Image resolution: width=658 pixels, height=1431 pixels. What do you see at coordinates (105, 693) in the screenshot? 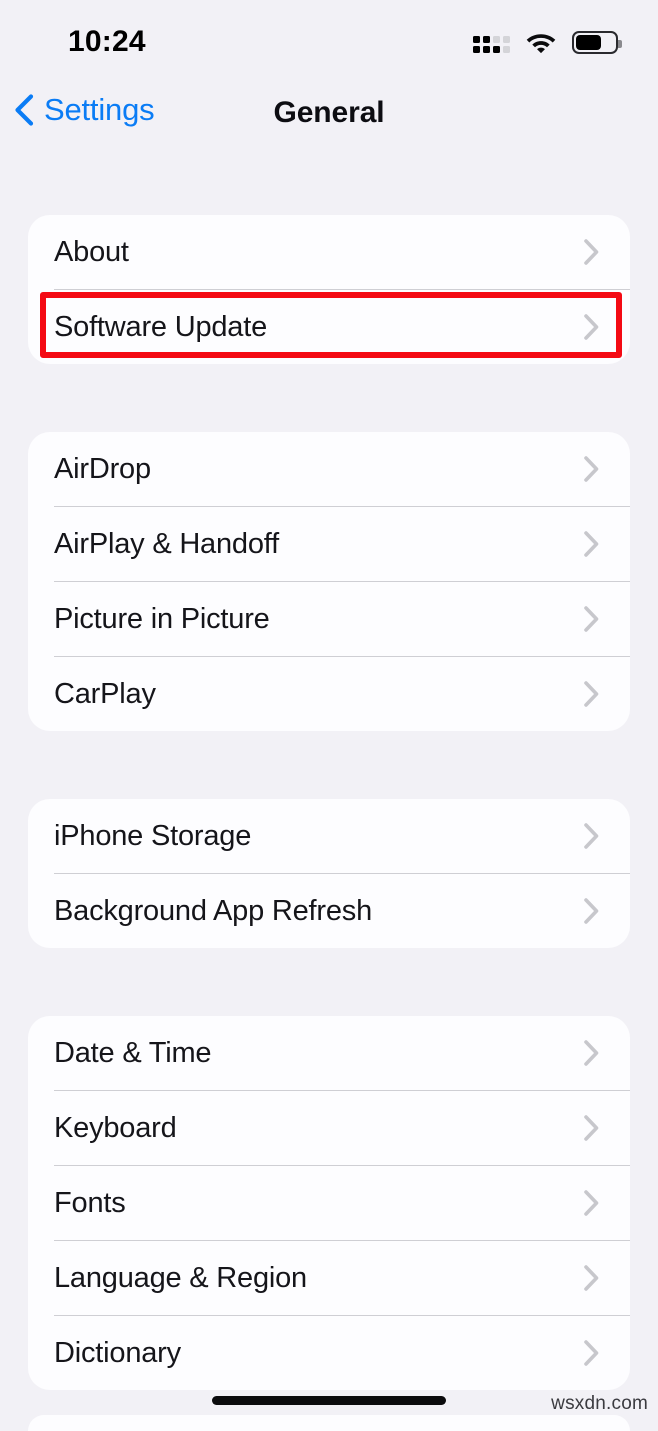
I see `list-item-label: CarPlay` at bounding box center [105, 693].